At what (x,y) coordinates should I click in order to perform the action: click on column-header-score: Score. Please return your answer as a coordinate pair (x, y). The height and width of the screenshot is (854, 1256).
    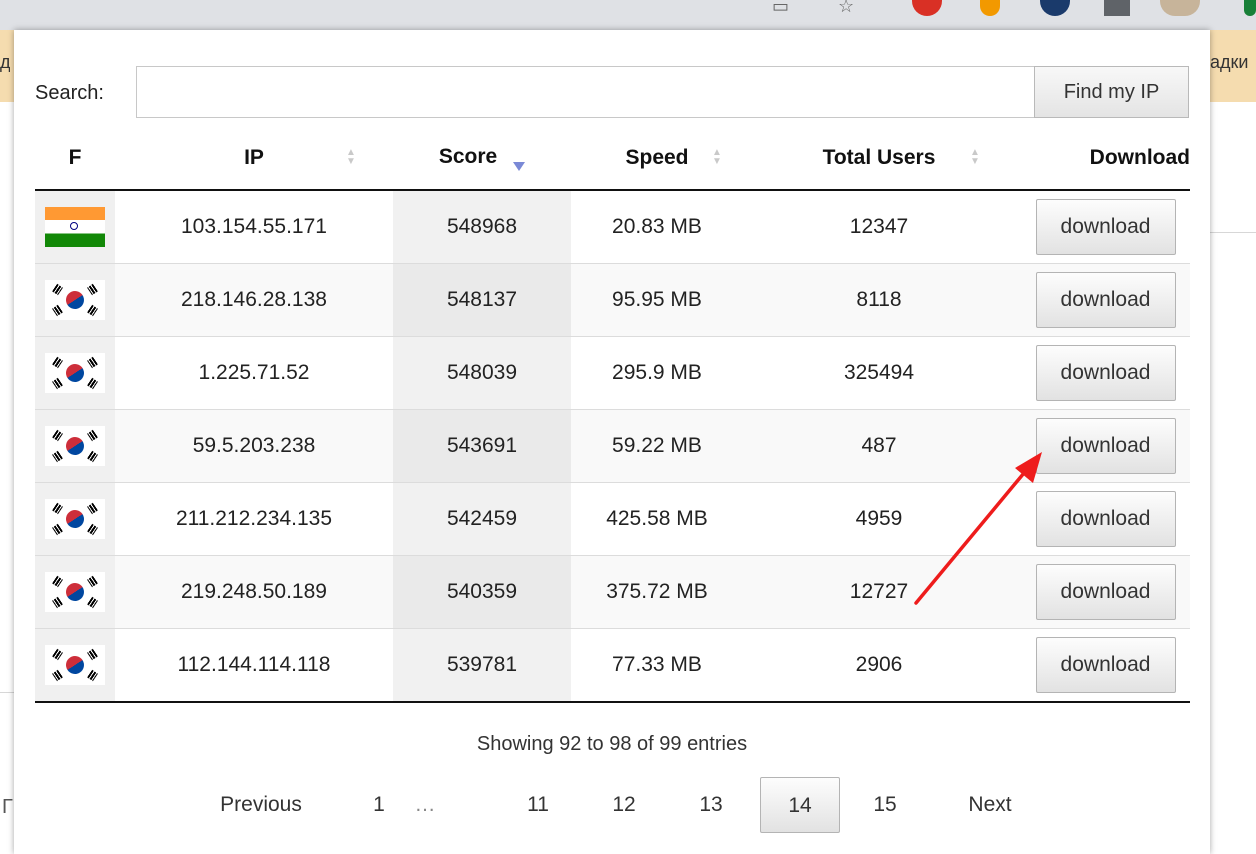
    Looking at the image, I should click on (482, 158).